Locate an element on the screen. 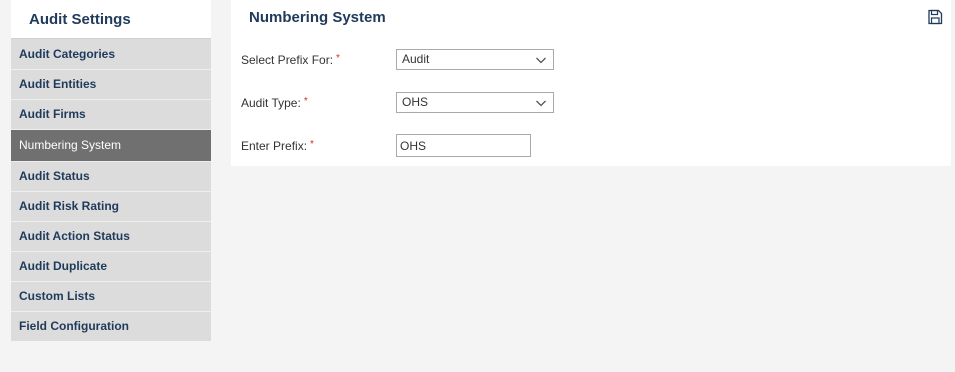 Image resolution: width=955 pixels, height=372 pixels. sidebar-item-audit-firms: Audit Firms is located at coordinates (111, 114).